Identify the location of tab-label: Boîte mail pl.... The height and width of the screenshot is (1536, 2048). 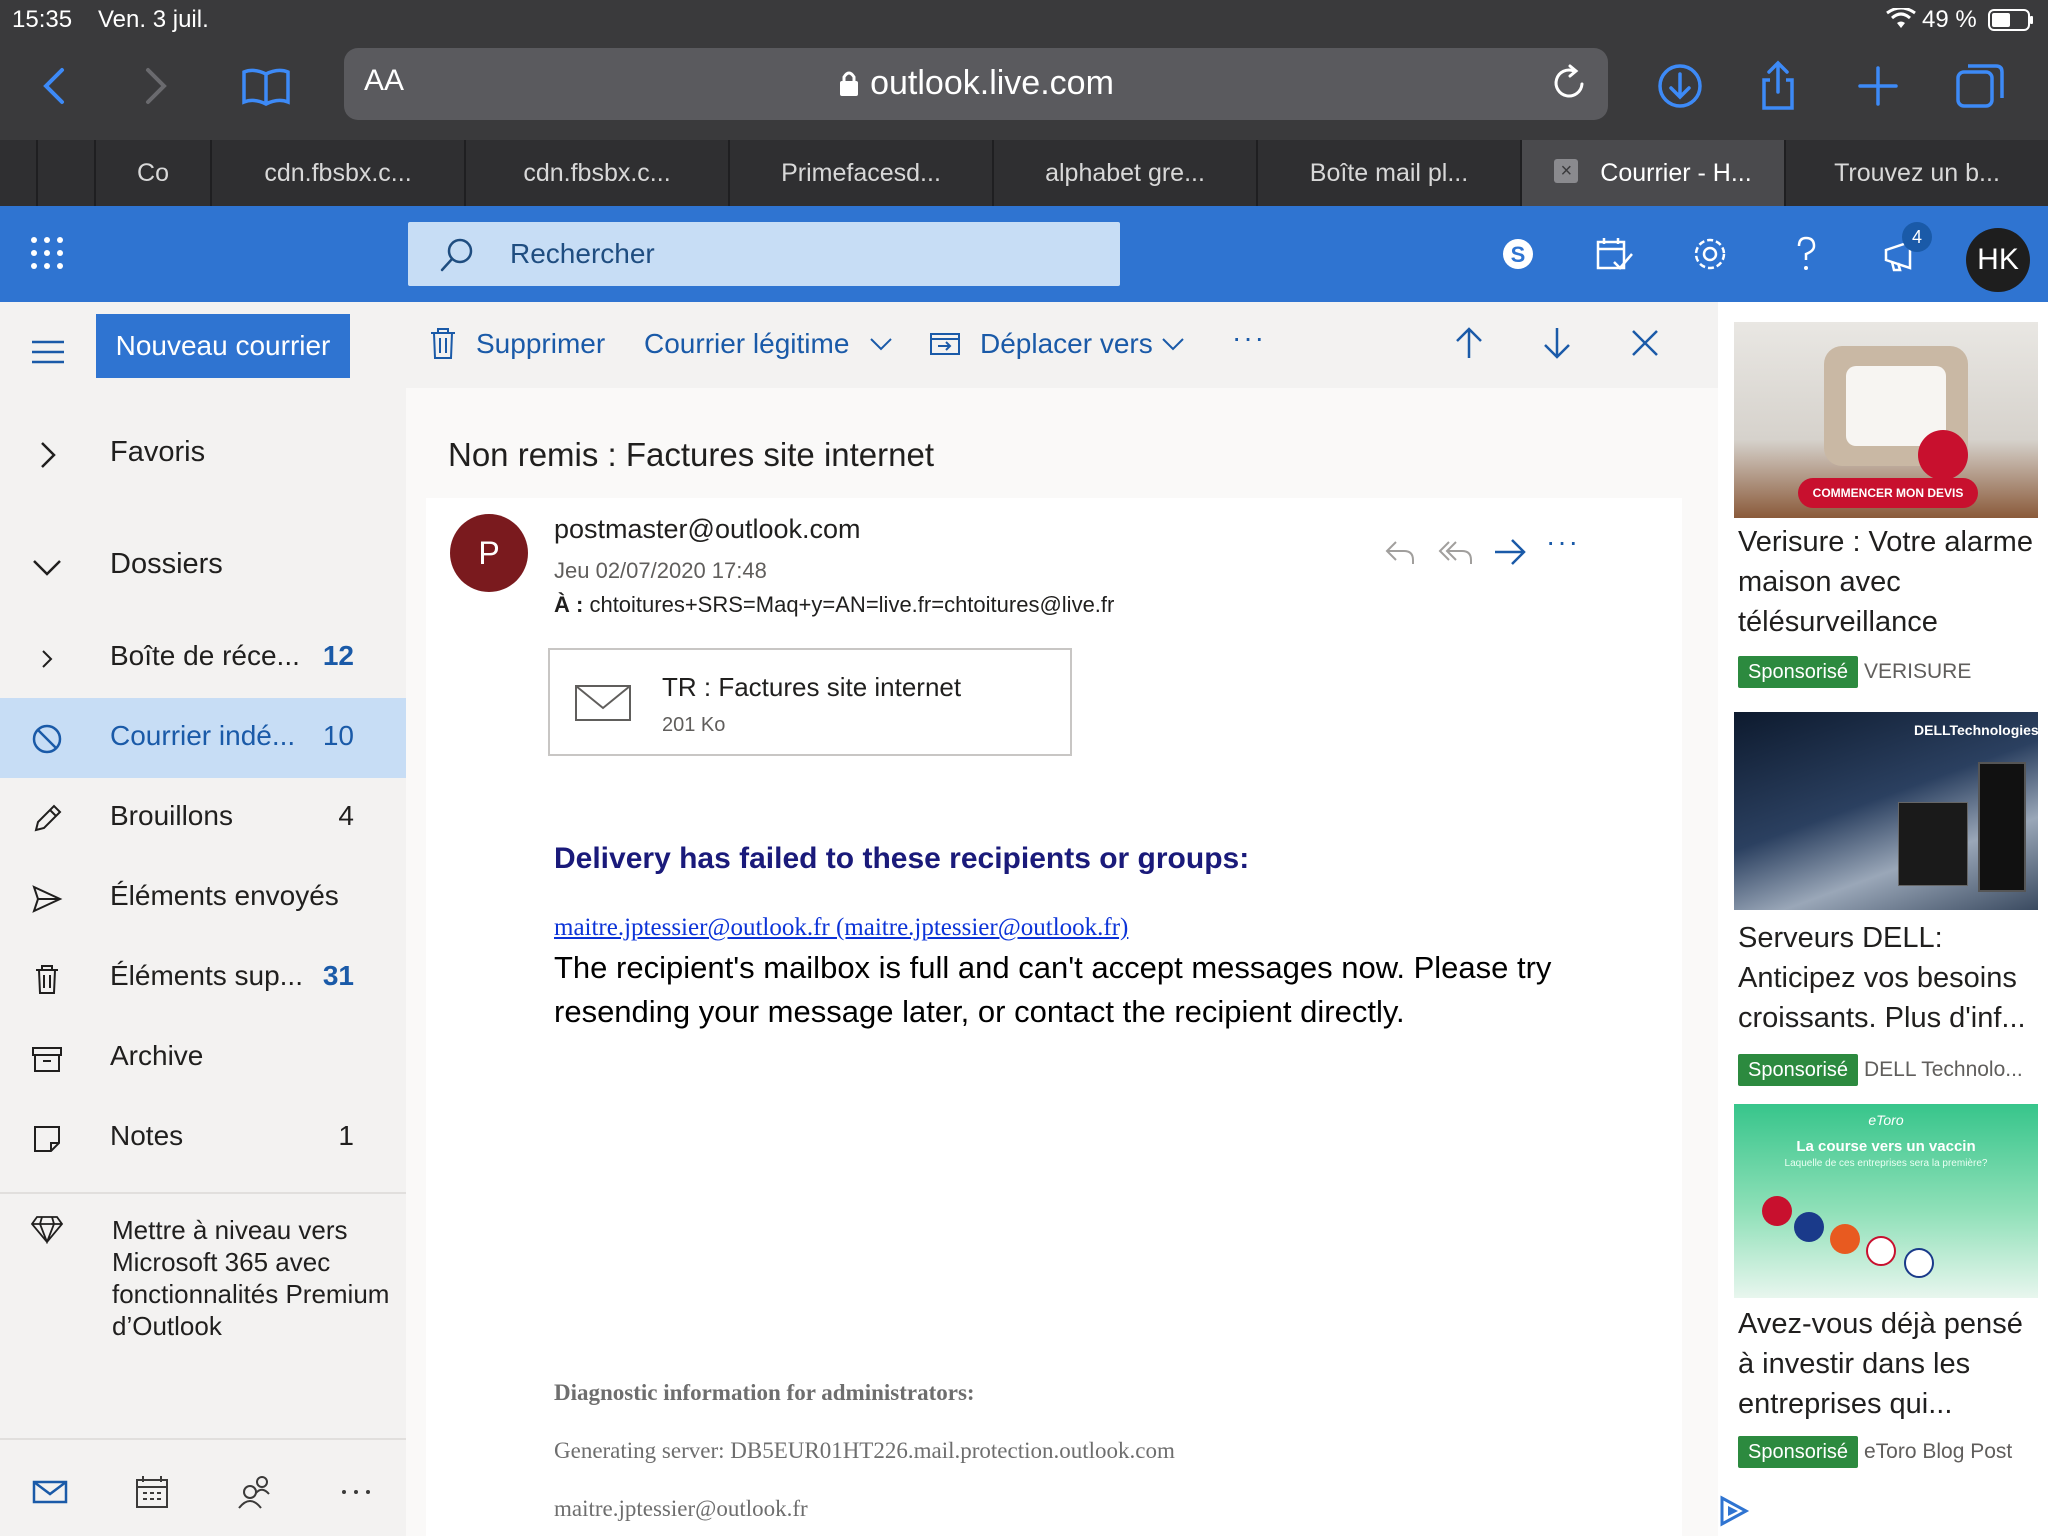
(1389, 173).